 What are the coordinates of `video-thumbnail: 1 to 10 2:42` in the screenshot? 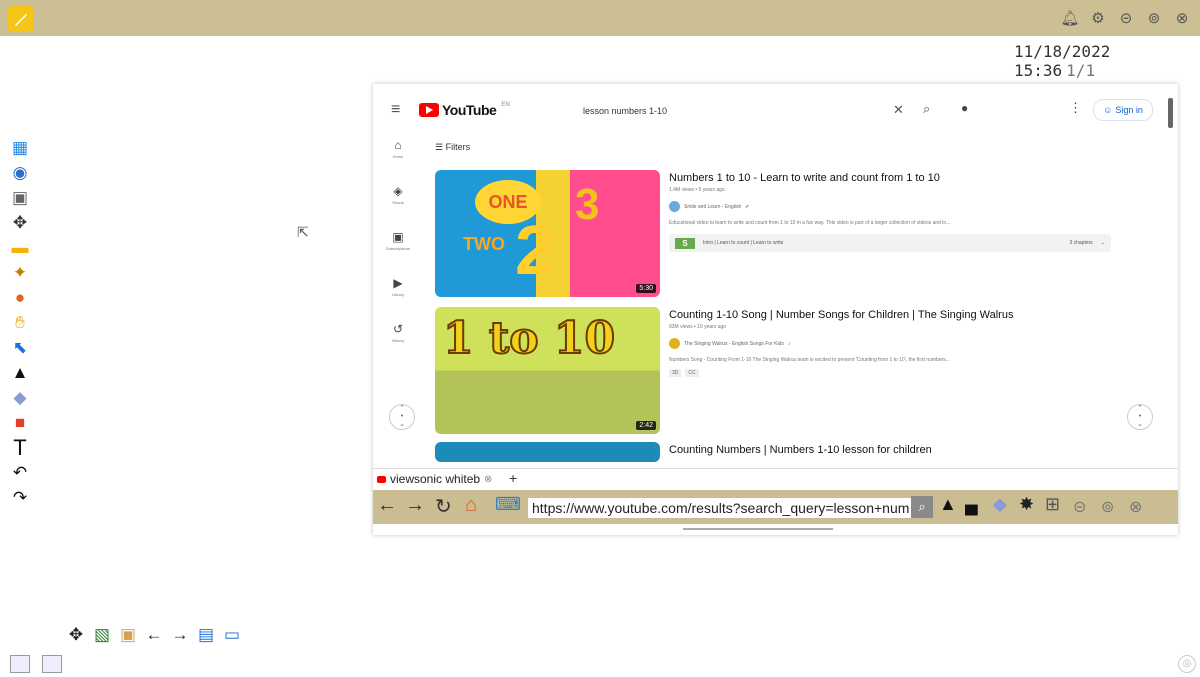 It's located at (547, 370).